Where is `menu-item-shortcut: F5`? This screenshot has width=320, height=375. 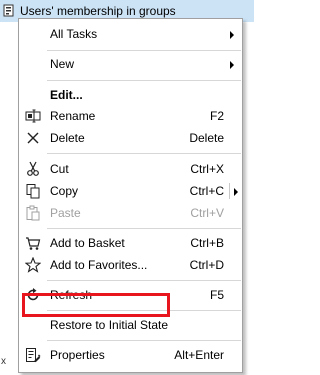 menu-item-shortcut: F5 is located at coordinates (216, 295).